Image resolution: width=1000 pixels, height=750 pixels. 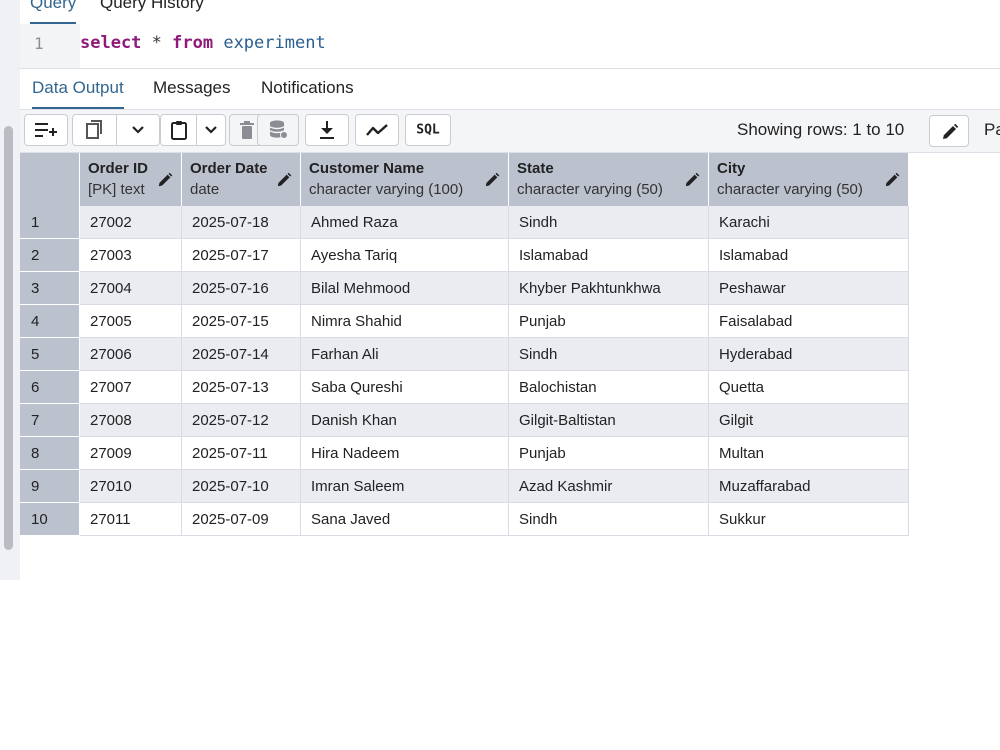 I want to click on cell-state: Balochistan, so click(x=608, y=387).